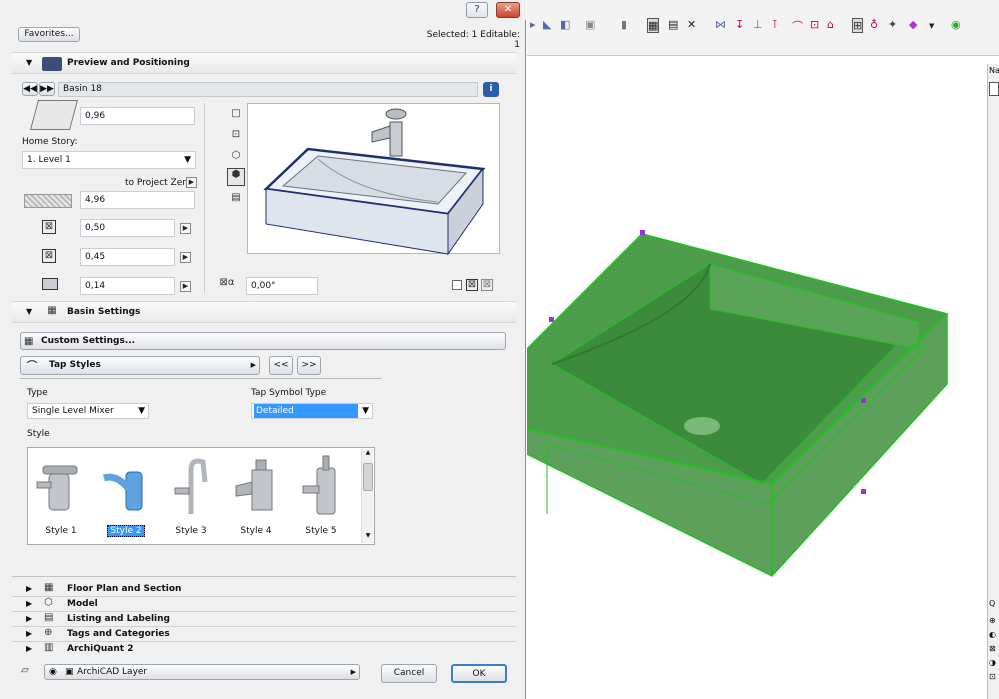 This screenshot has height=699, width=999. I want to click on section-listing: ▶ ▤ Listing and Labeling, so click(264, 619).